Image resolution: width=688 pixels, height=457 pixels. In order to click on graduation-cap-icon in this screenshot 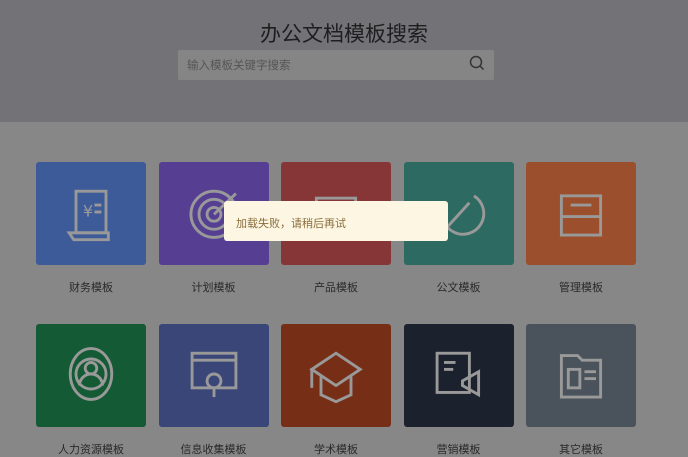, I will do `click(336, 376)`.